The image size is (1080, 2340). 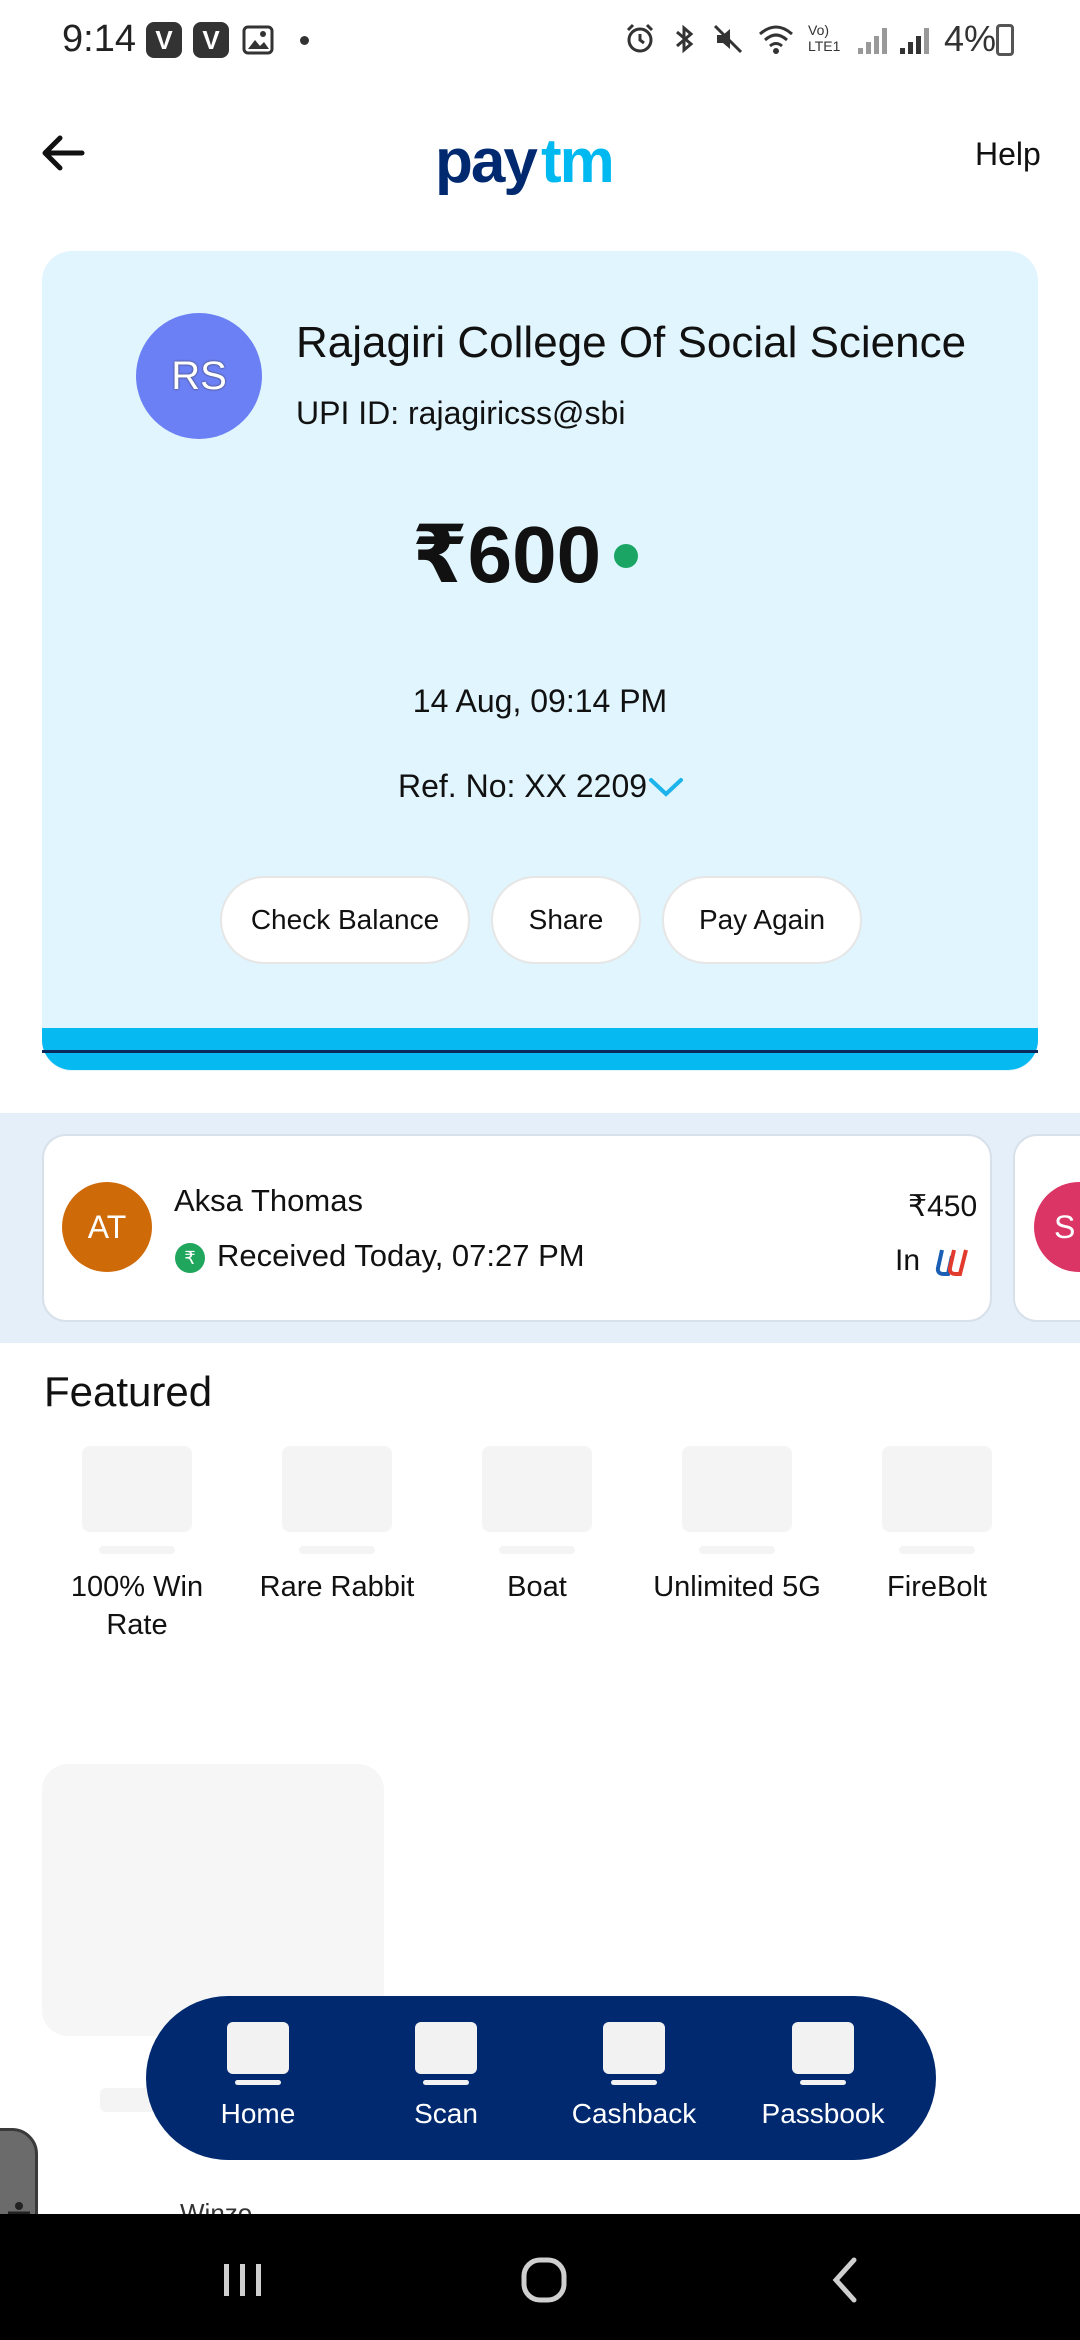 What do you see at coordinates (242, 2280) in the screenshot?
I see `recent-apps-icon` at bounding box center [242, 2280].